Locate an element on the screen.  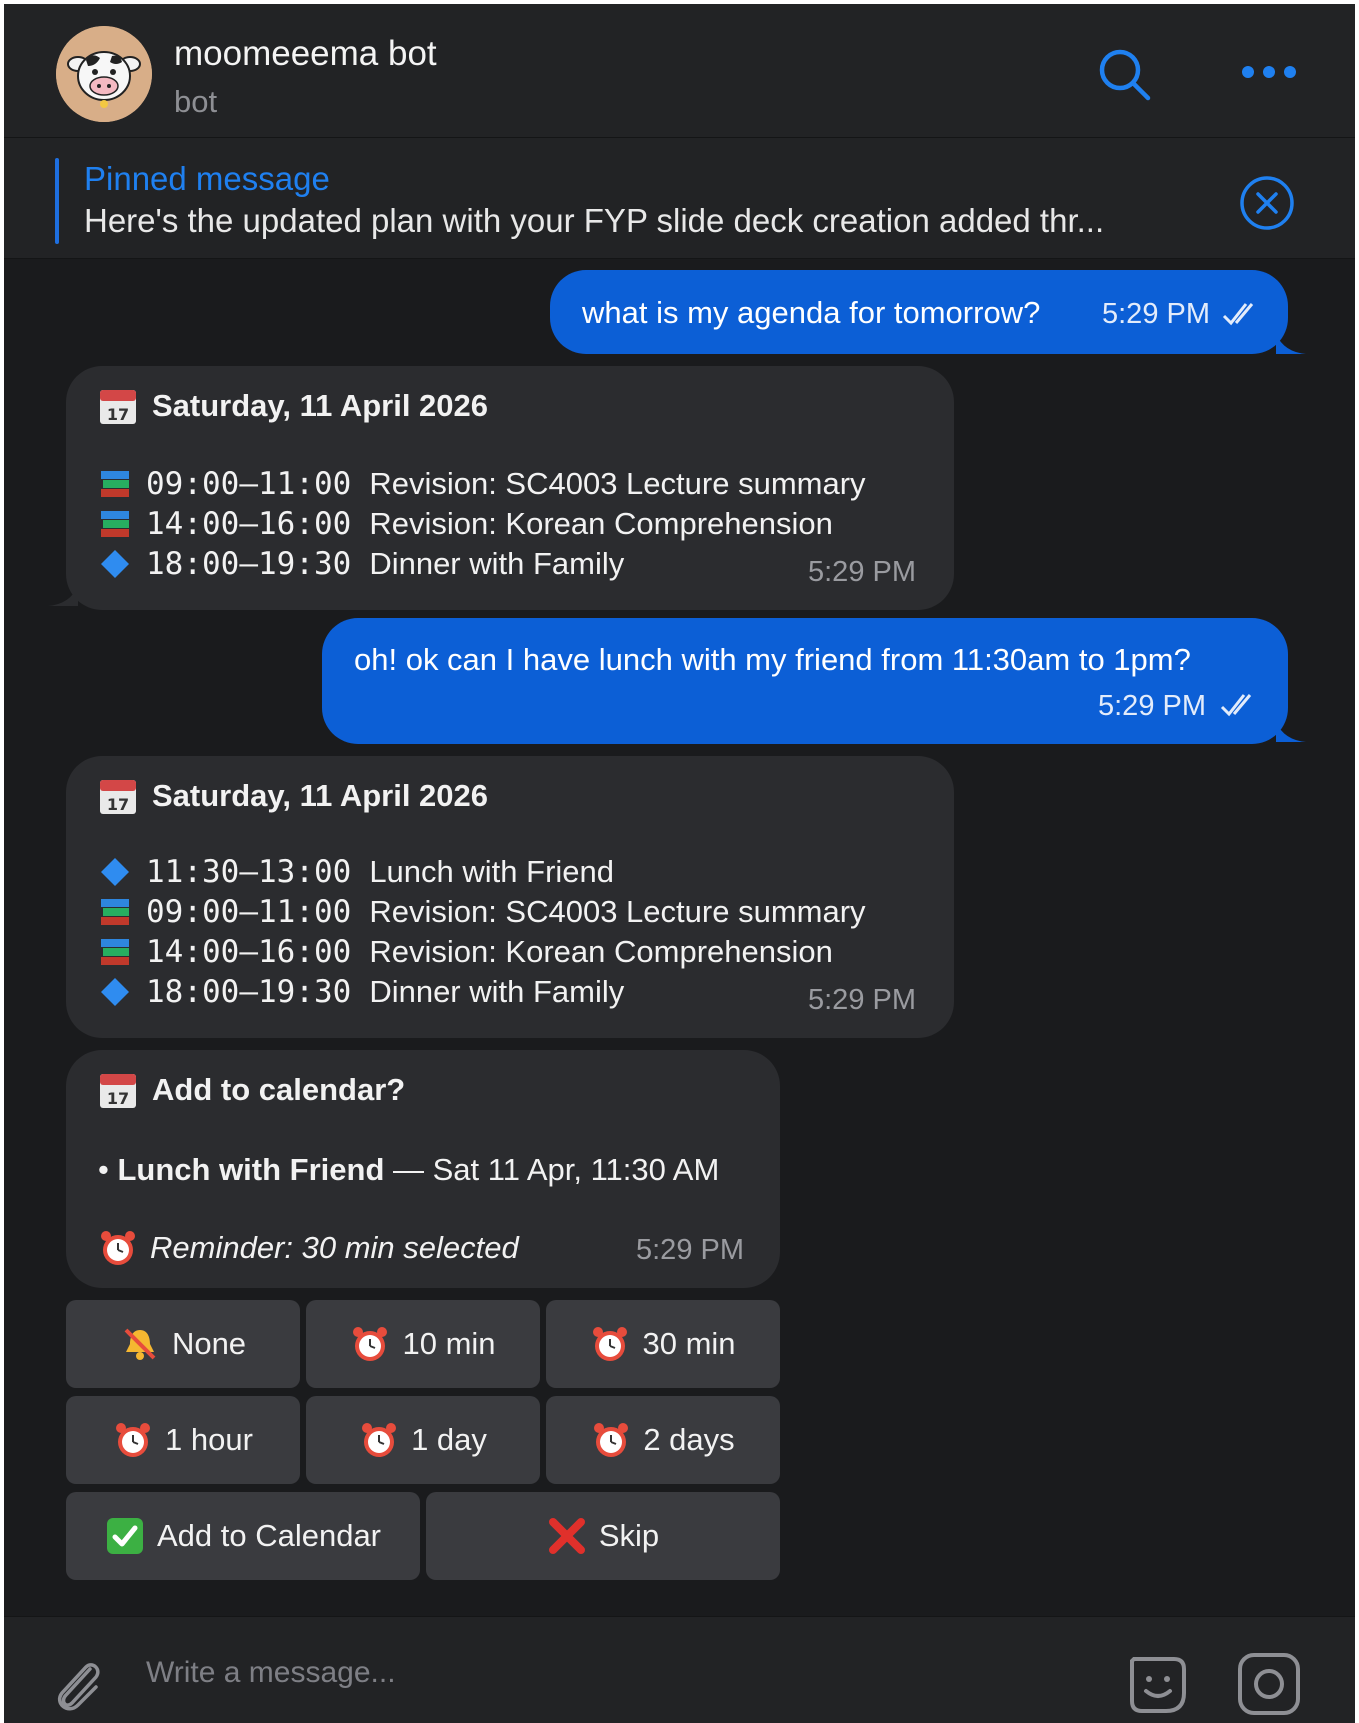
message-composer is located at coordinates (679, 1669).